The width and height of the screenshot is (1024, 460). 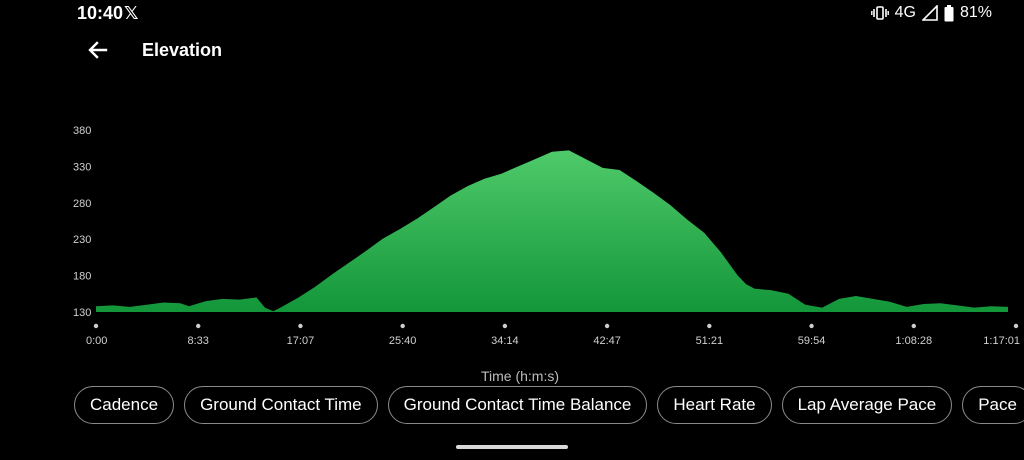 I want to click on status-indicators: 4G 81%, so click(x=931, y=13).